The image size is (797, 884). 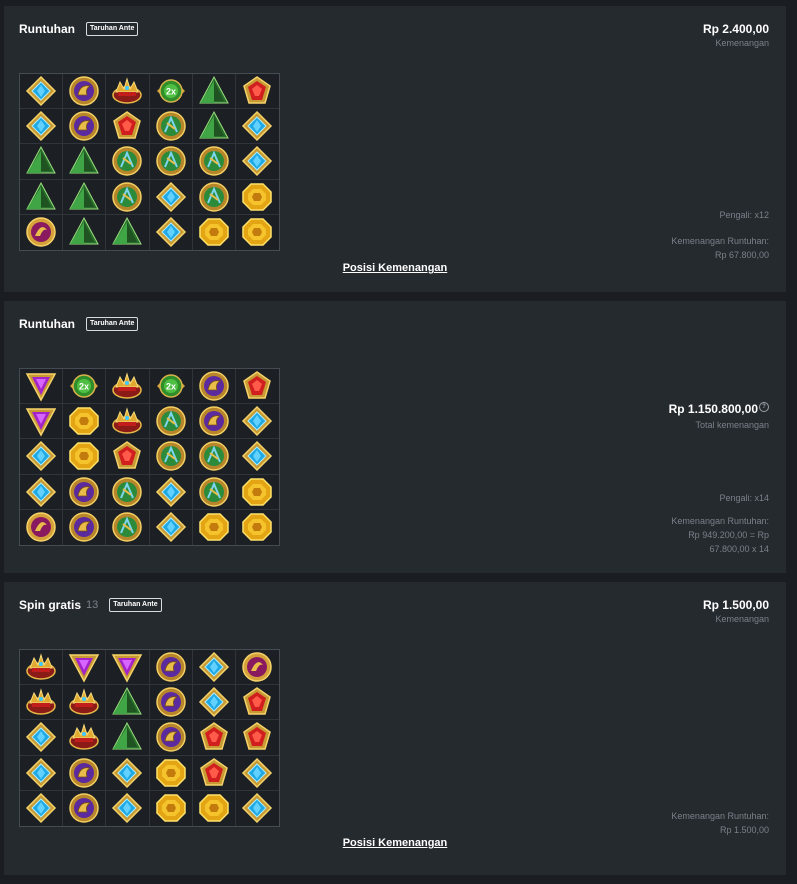 I want to click on green2x-symbol-icon: 2x, so click(x=84, y=386).